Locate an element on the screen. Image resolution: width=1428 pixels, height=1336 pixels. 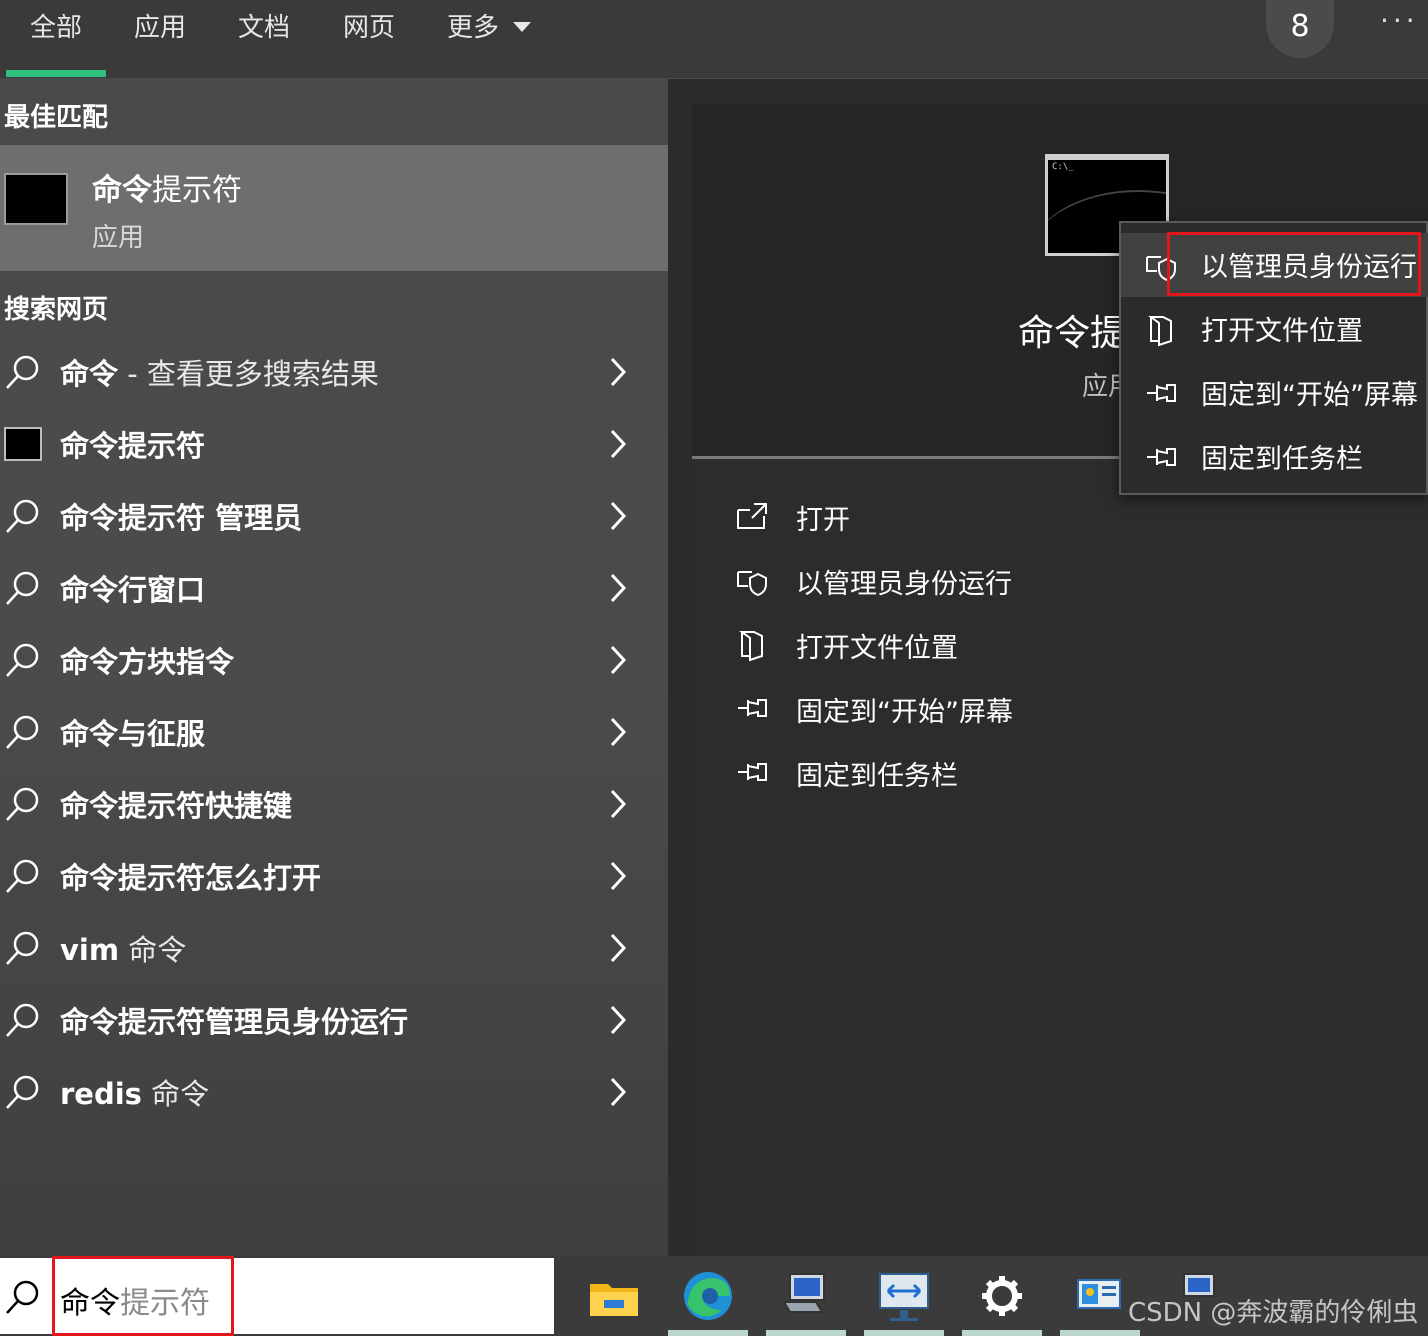
web-result-item: 命令提示符快捷键 is located at coordinates (334, 805).